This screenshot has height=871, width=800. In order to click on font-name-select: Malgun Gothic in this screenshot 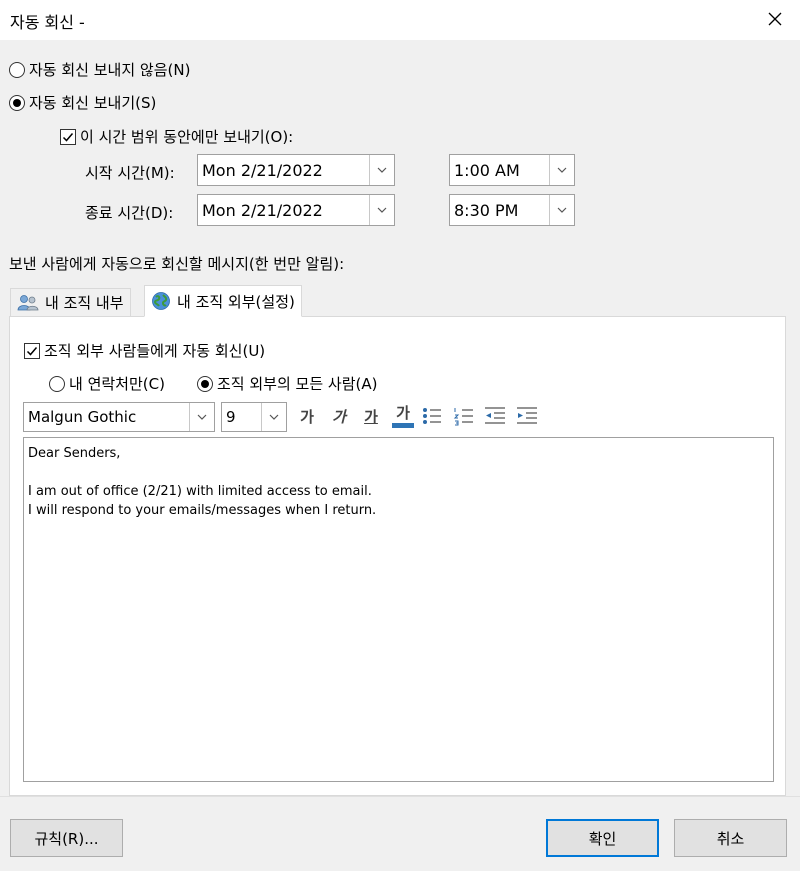, I will do `click(119, 417)`.